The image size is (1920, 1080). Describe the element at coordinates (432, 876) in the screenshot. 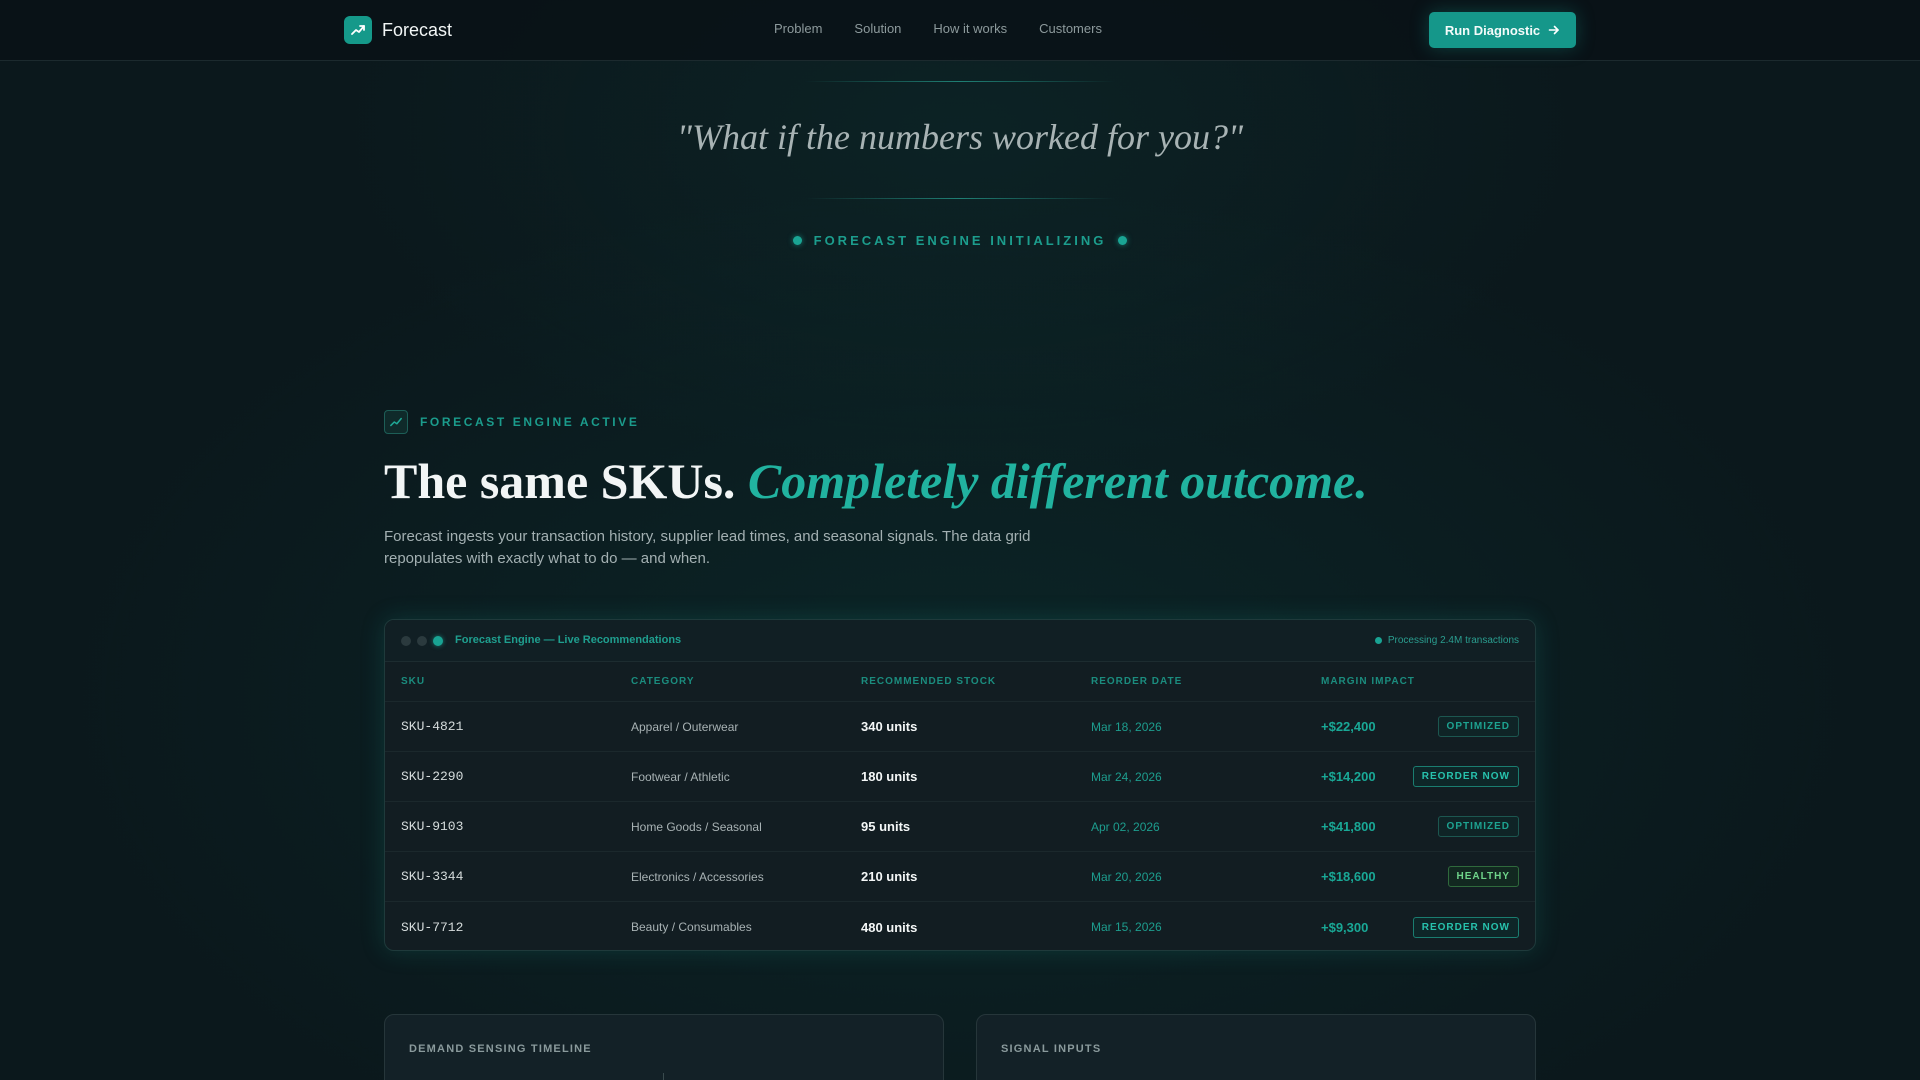

I see `sku-cell: SKU-3344` at that location.